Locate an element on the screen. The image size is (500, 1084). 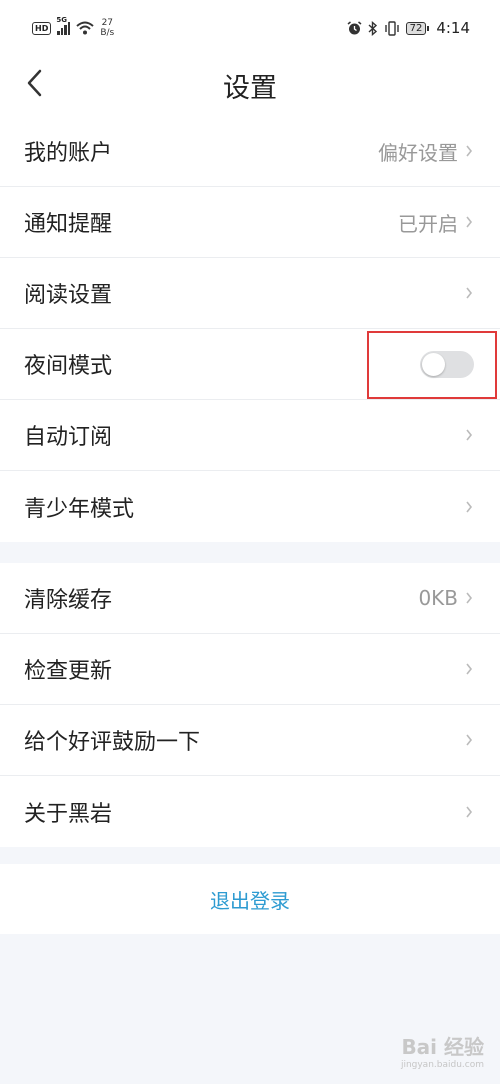
settings-item-teen-mode: 青少年模式 is located at coordinates (250, 506).